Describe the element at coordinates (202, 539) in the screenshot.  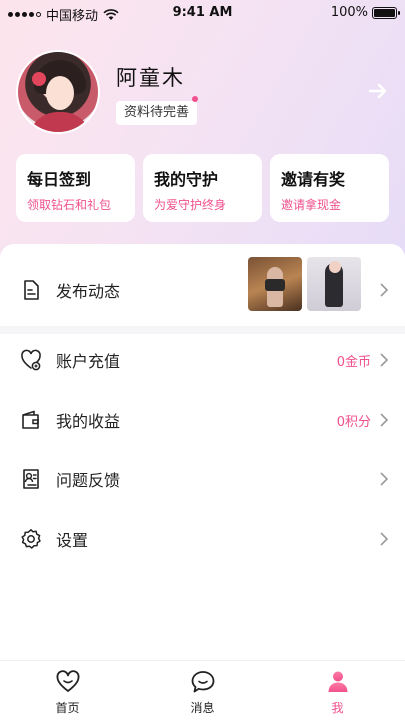
I see `menu-item-settings: 设置` at that location.